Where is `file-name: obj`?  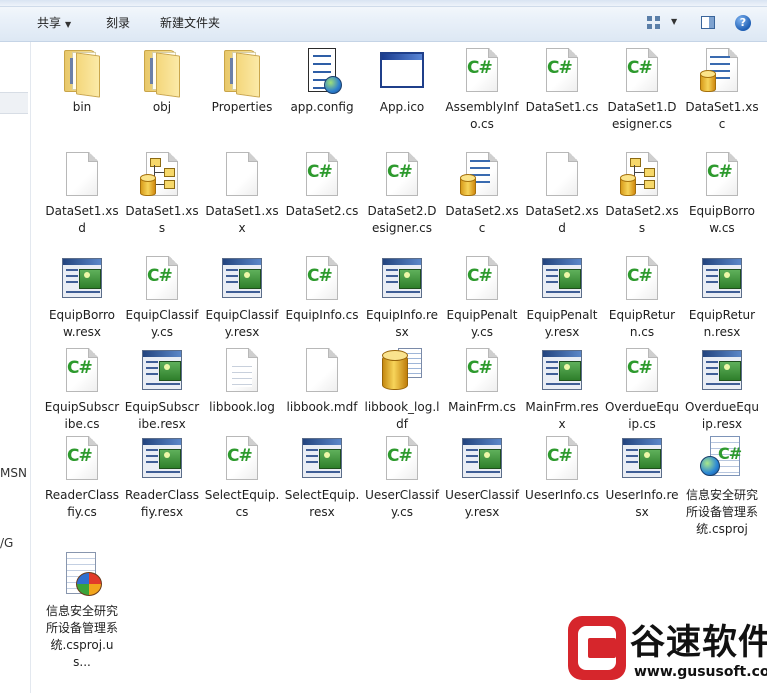
file-name: obj is located at coordinates (162, 107).